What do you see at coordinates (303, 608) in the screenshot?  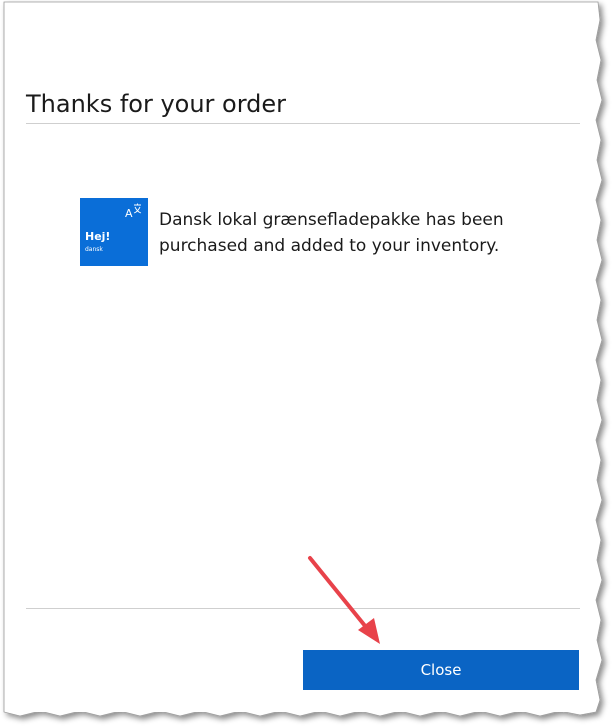 I see `footer-divider` at bounding box center [303, 608].